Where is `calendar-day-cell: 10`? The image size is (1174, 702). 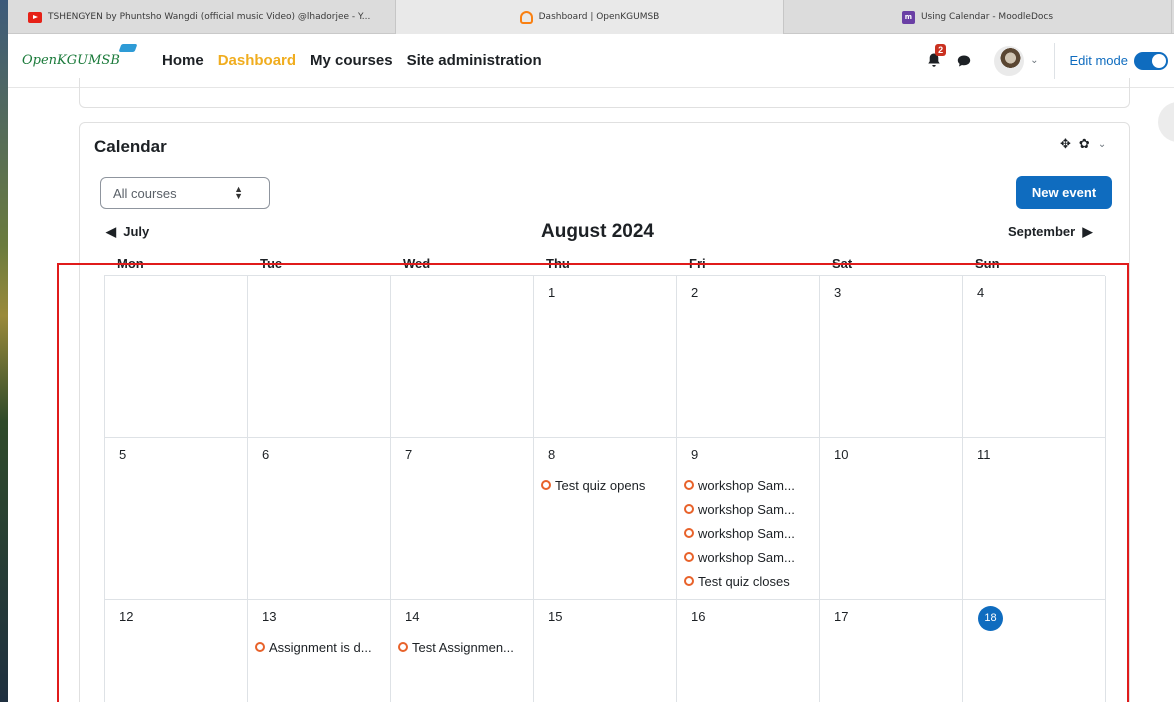 calendar-day-cell: 10 is located at coordinates (891, 519).